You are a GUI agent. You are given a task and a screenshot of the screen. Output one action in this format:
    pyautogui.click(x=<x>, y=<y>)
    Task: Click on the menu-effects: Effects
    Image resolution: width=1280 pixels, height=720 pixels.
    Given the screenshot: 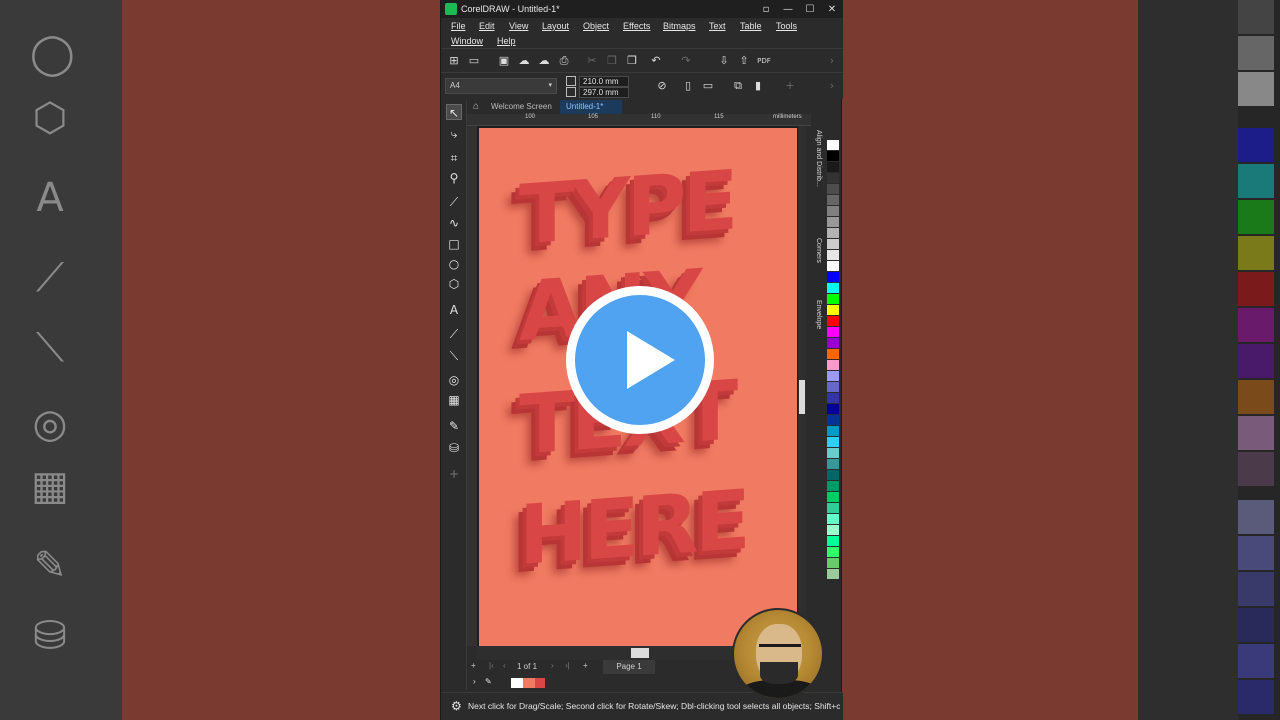 What is the action you would take?
    pyautogui.click(x=636, y=26)
    